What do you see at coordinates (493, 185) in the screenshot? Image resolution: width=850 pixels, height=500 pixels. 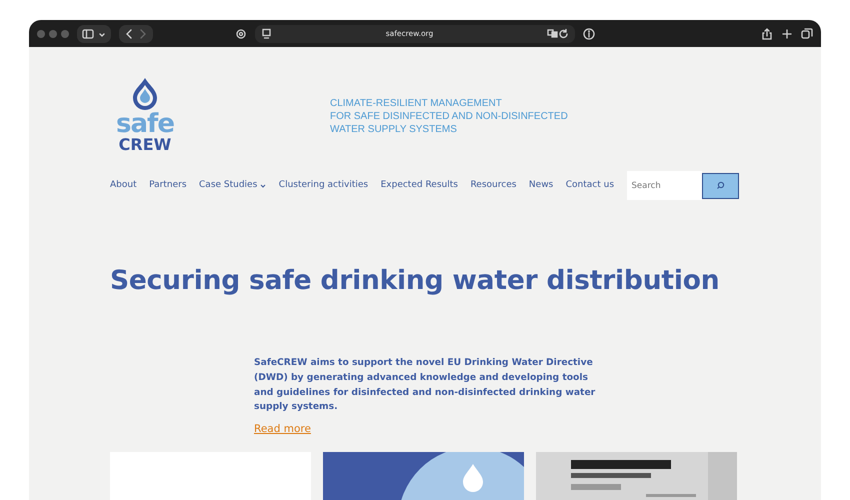 I see `nav-link: Resources` at bounding box center [493, 185].